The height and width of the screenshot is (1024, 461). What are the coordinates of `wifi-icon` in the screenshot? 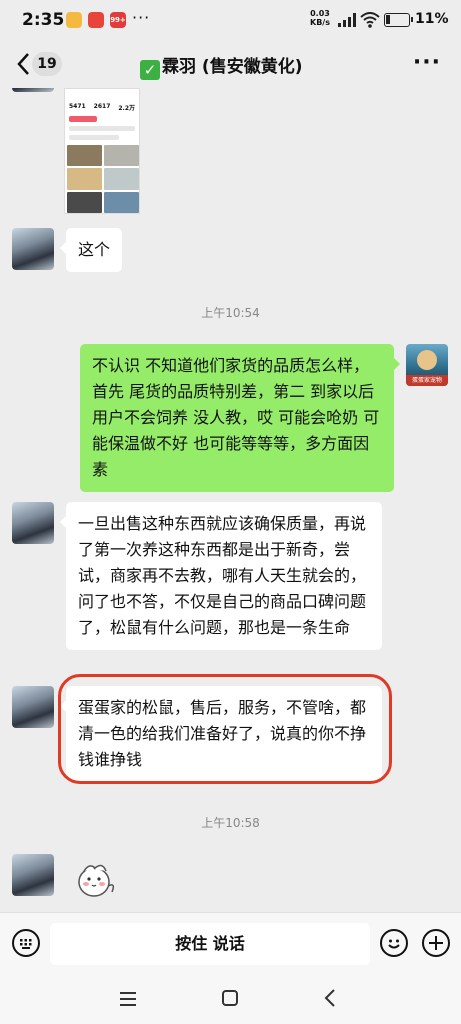 It's located at (370, 20).